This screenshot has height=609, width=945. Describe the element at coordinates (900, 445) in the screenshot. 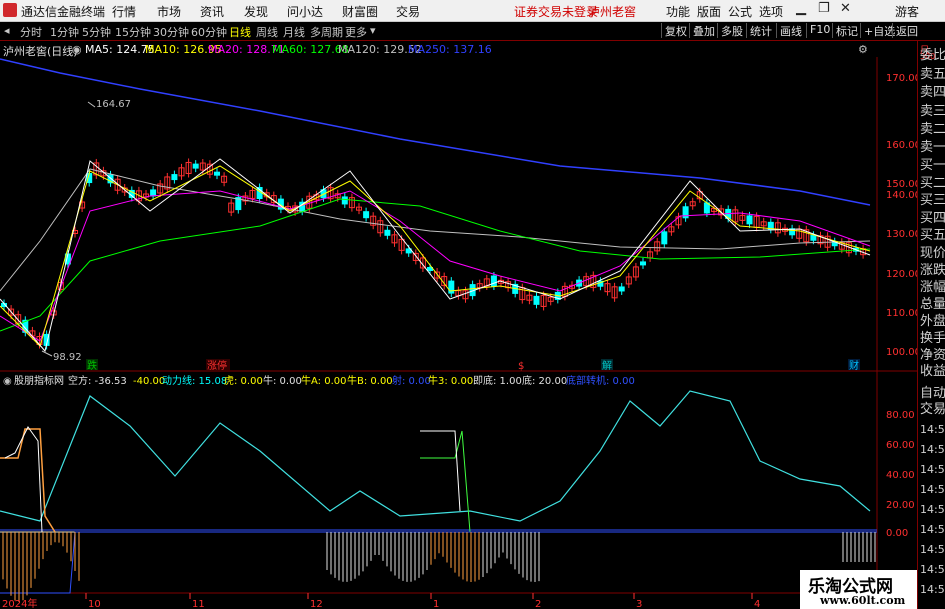

I see `ind-tick: 60.00` at that location.